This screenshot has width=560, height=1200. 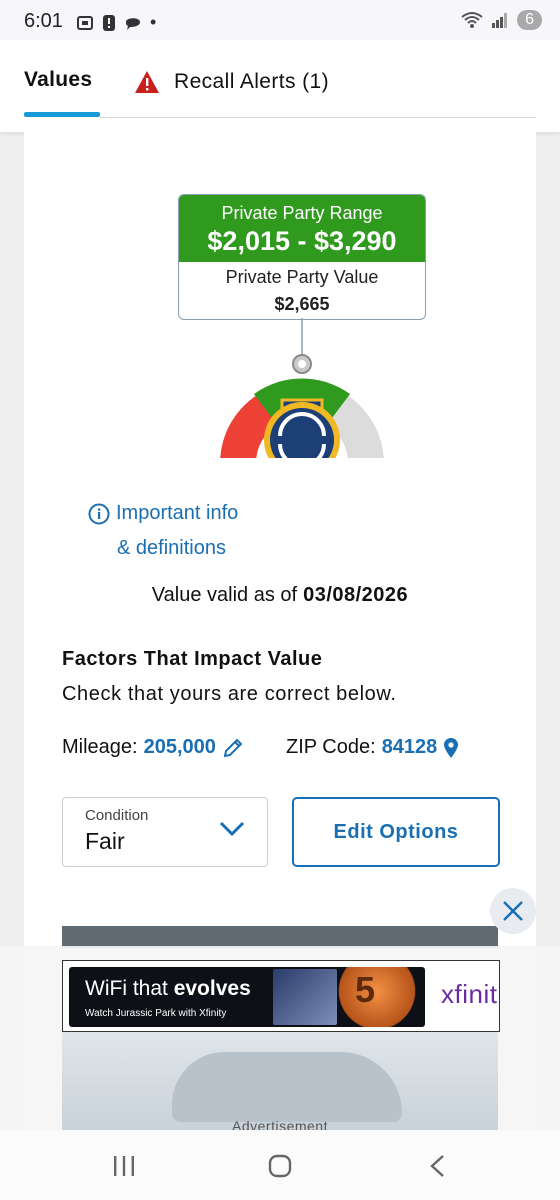 I want to click on value-valid-as-of: Value valid as of 03/08/2026, so click(x=280, y=595).